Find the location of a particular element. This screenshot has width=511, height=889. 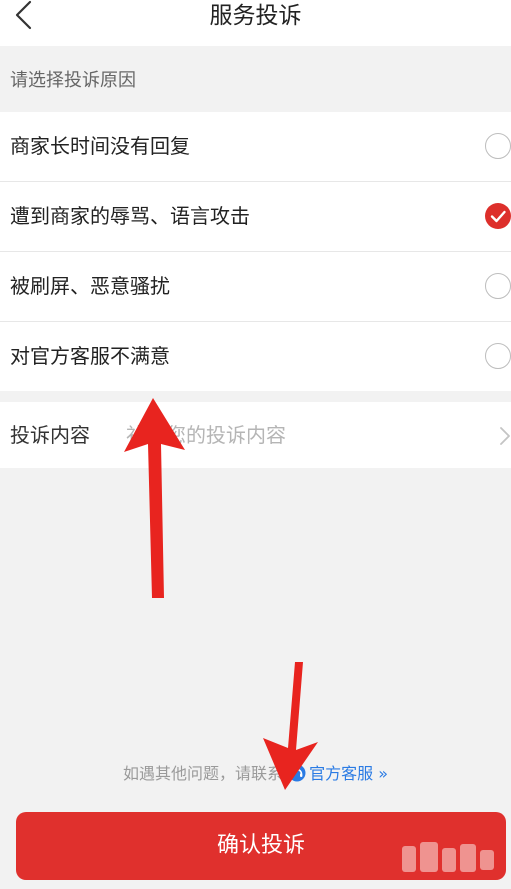

checkmark-icon is located at coordinates (498, 216).